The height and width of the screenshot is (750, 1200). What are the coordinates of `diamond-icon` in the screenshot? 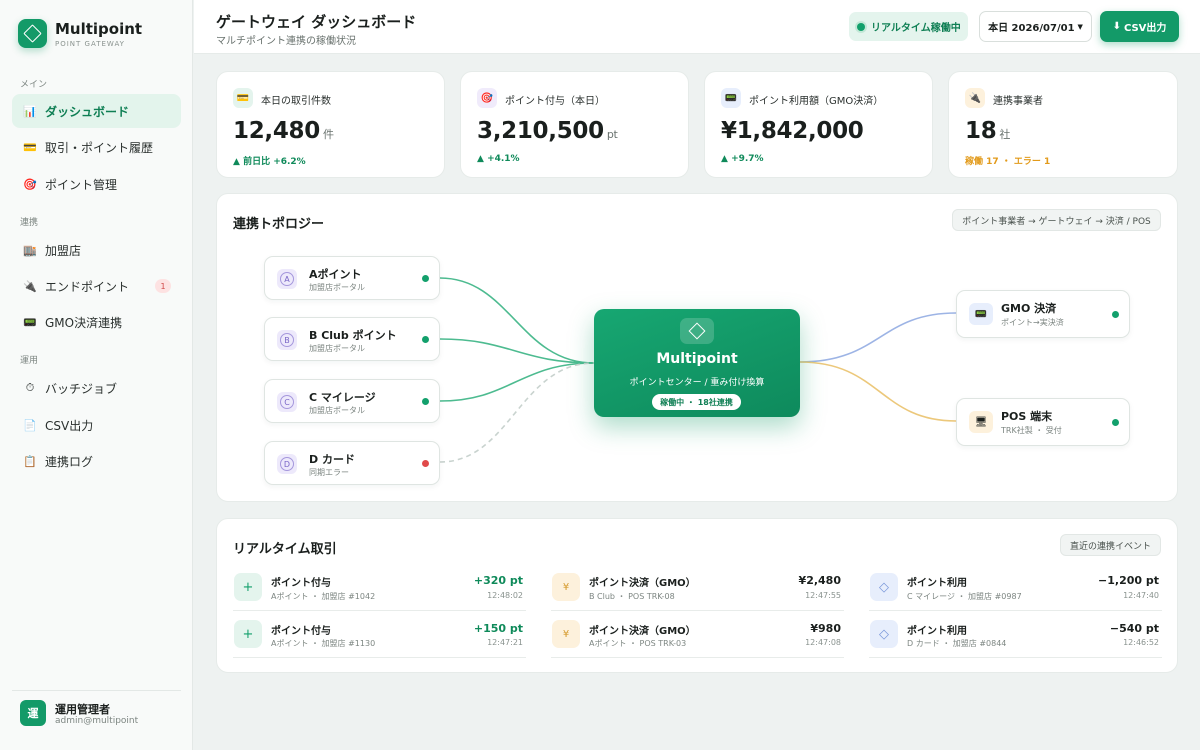 It's located at (32, 33).